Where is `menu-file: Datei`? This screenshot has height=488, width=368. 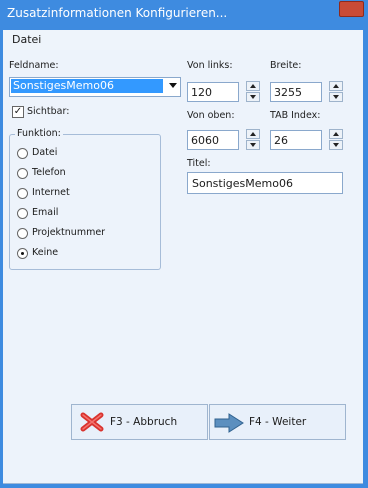
menu-file: Datei is located at coordinates (26, 39).